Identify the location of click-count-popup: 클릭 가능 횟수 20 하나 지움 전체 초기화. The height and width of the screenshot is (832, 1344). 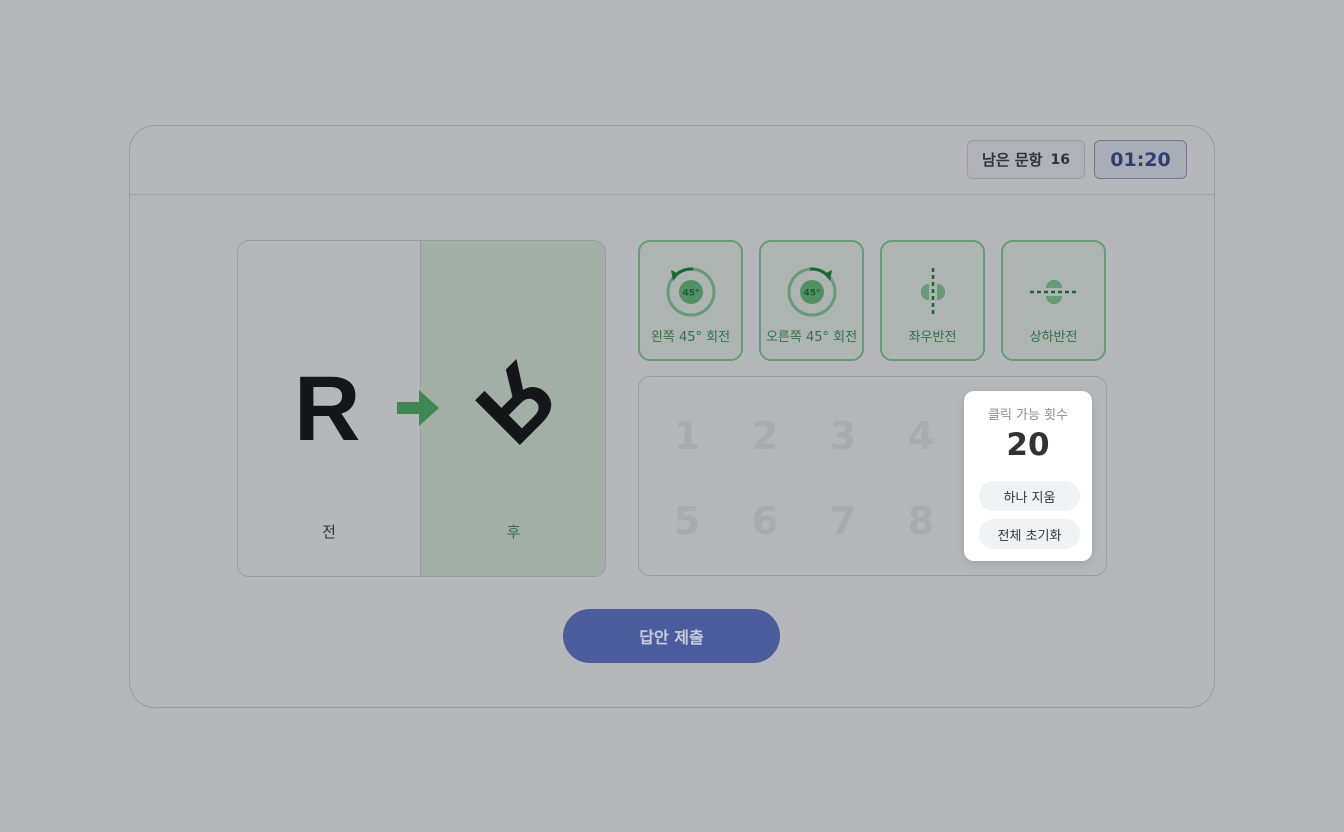
(1028, 476).